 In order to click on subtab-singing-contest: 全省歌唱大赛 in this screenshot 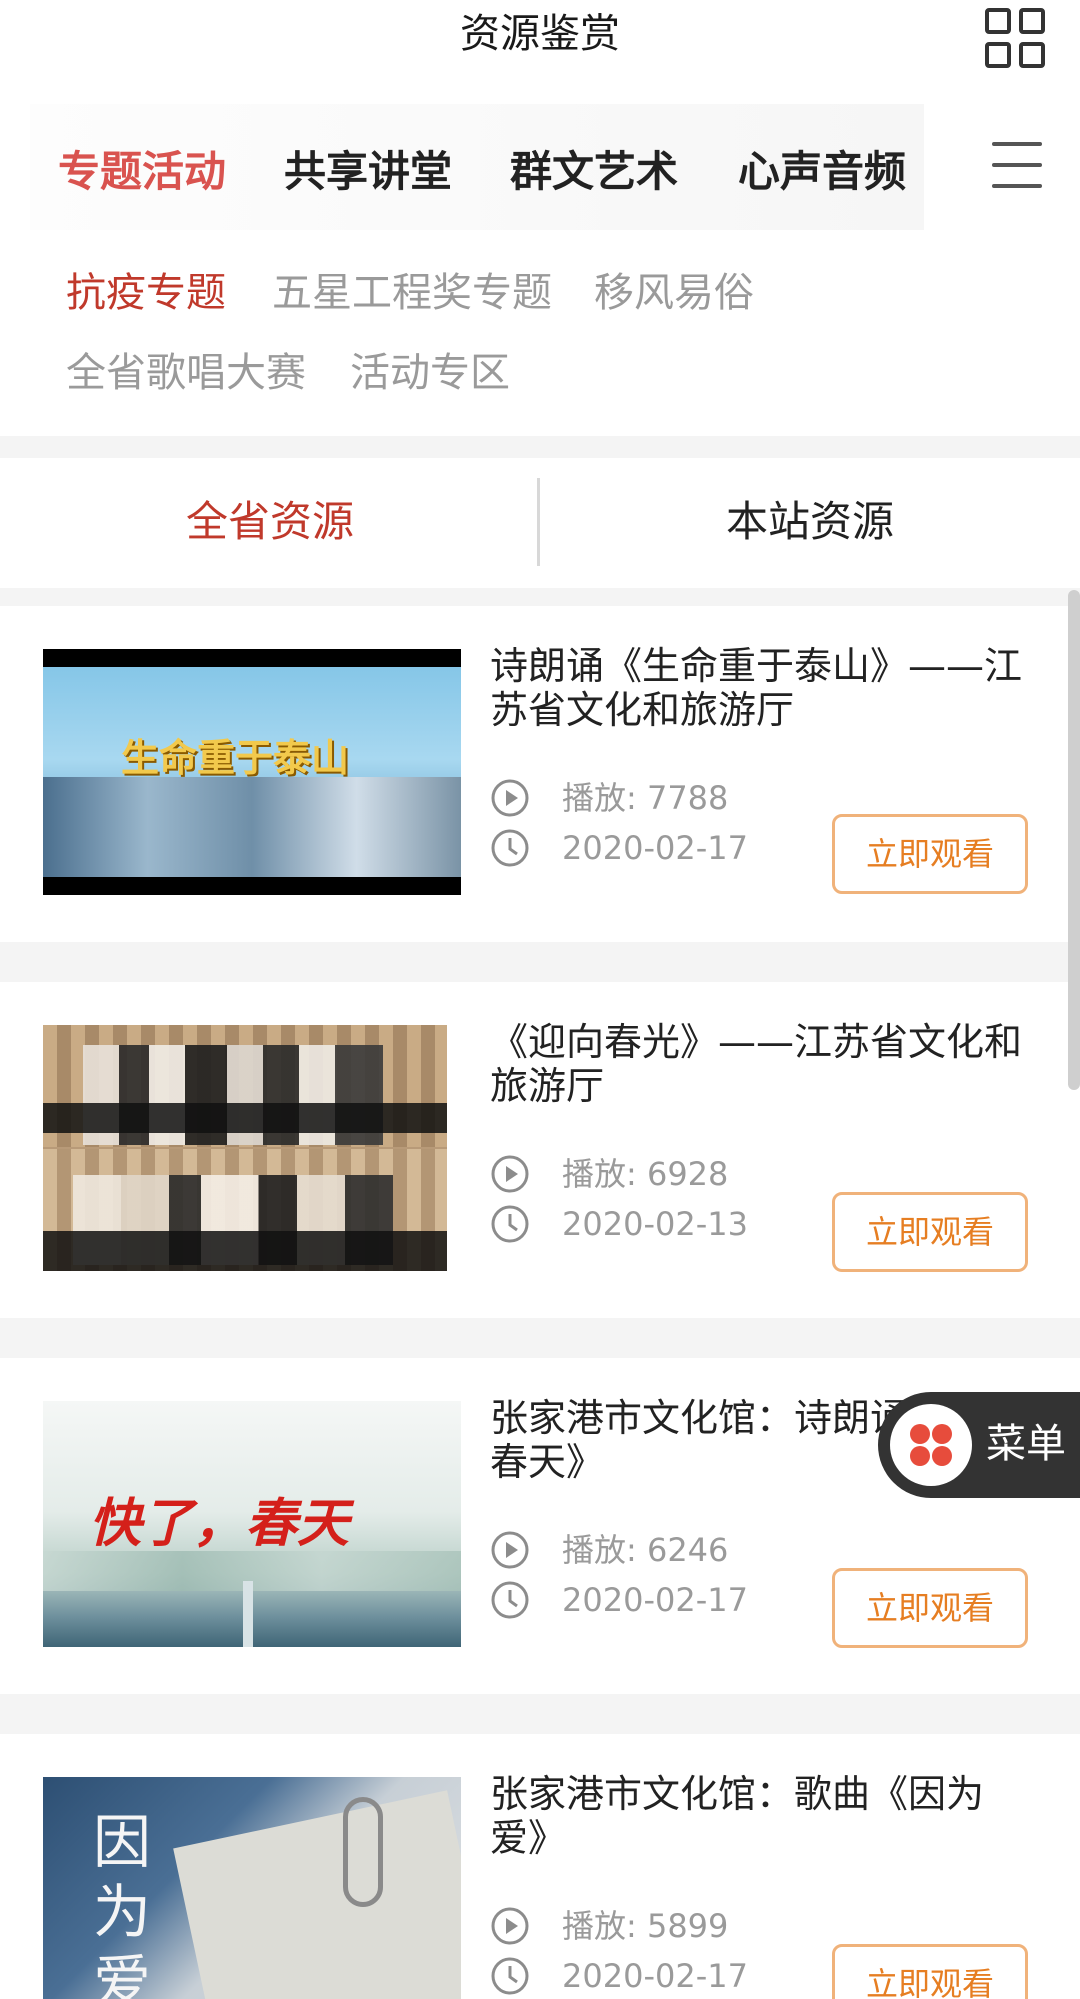, I will do `click(186, 373)`.